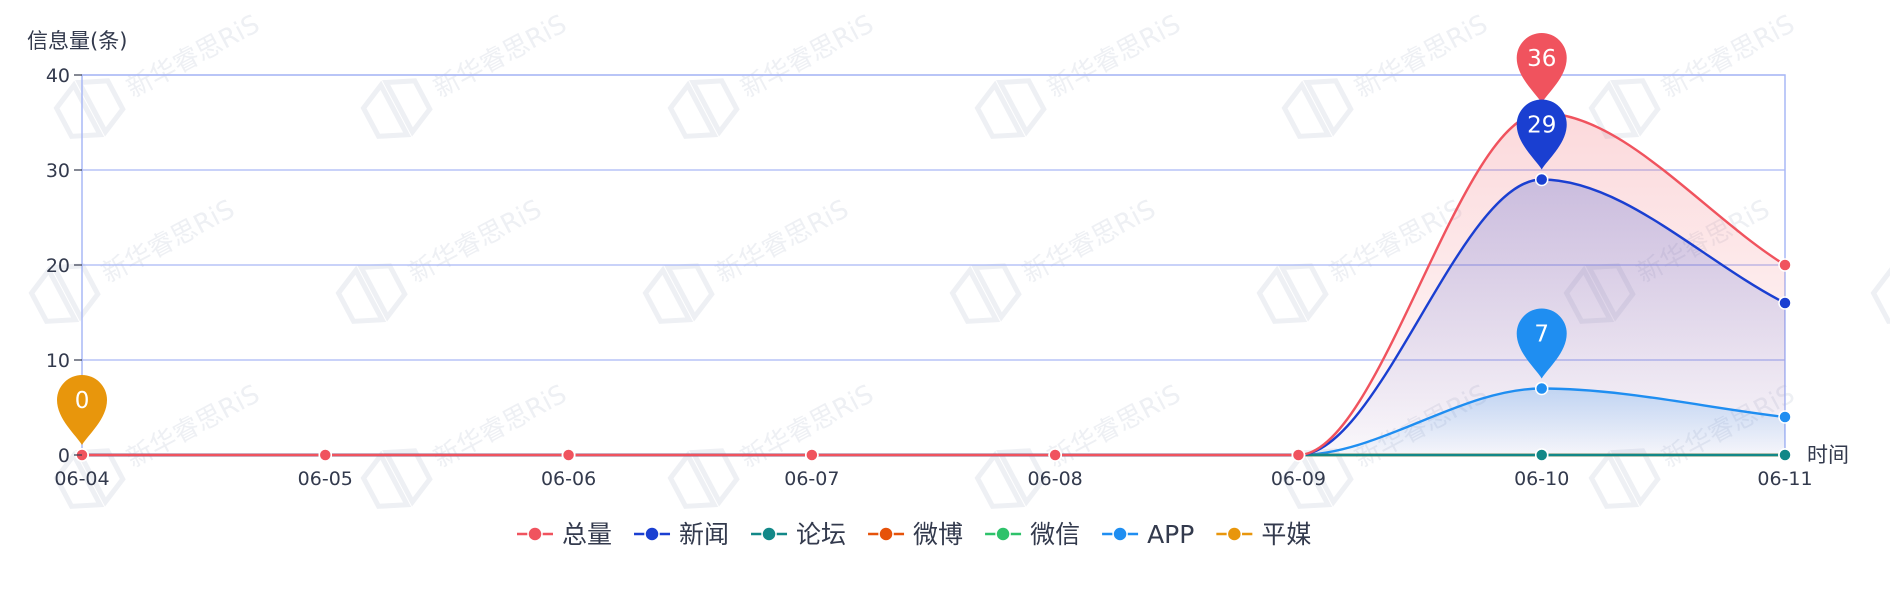 This screenshot has height=600, width=1890. What do you see at coordinates (1784, 479) in the screenshot?
I see `x-tick-label: 06-11` at bounding box center [1784, 479].